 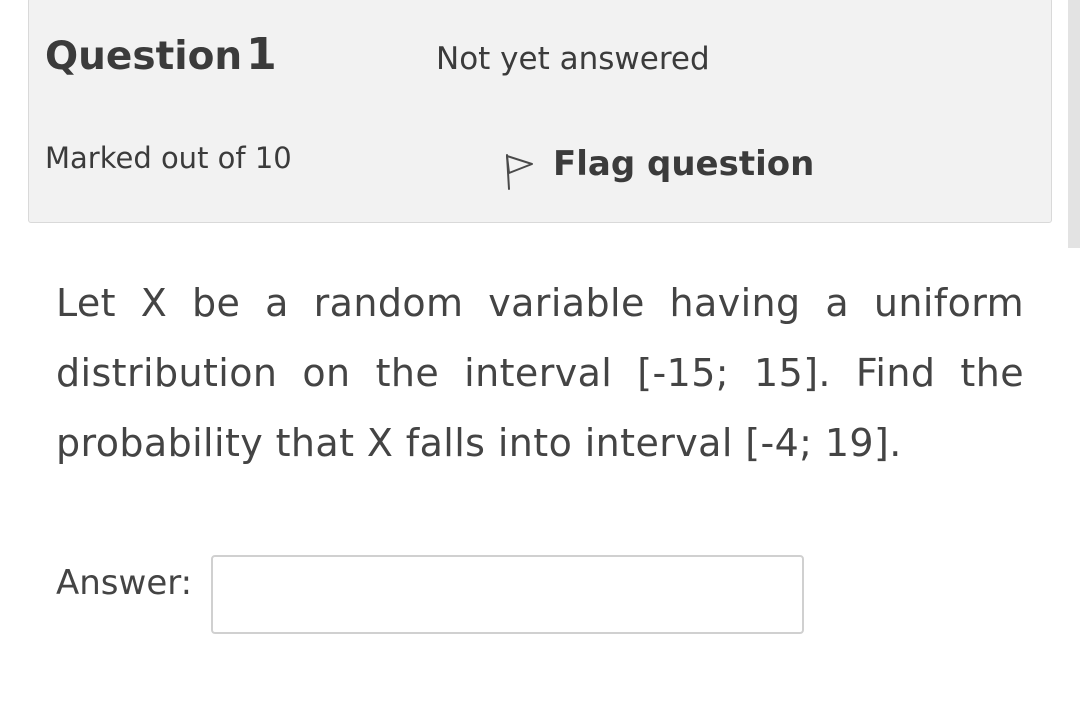 I want to click on question-title: Question1, so click(x=161, y=55).